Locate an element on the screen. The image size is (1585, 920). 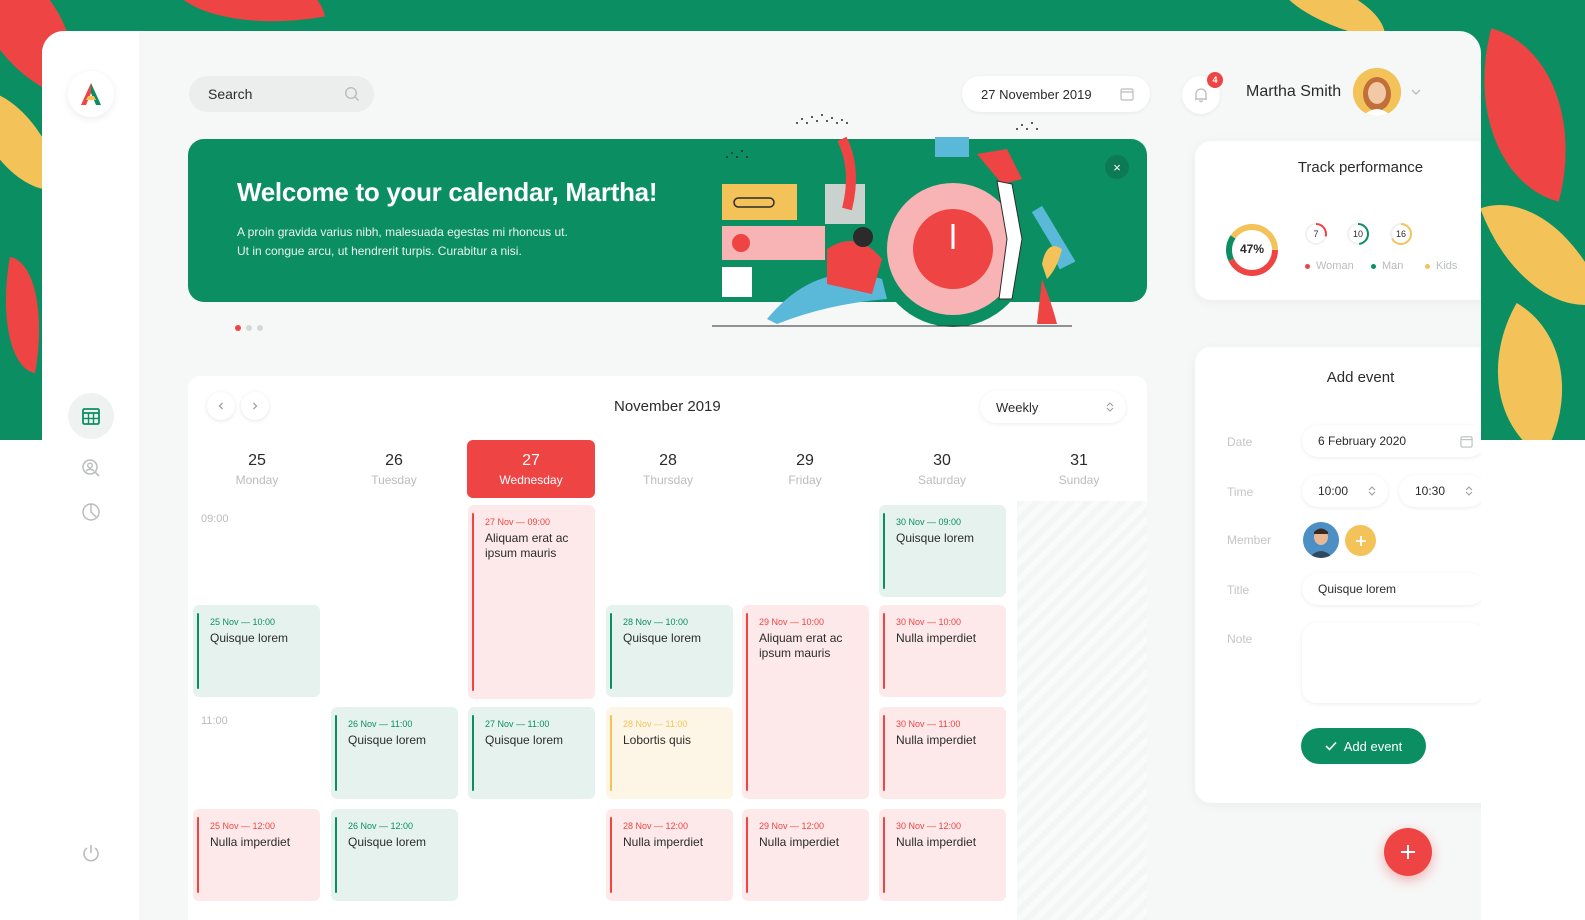
day-name: Thursday is located at coordinates (668, 480).